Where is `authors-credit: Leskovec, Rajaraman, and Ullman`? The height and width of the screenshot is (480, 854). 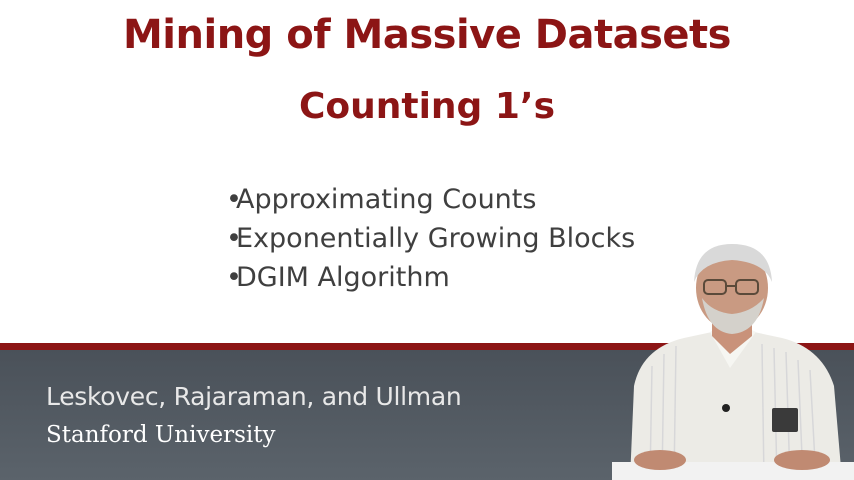
authors-credit: Leskovec, Rajaraman, and Ullman is located at coordinates (254, 396).